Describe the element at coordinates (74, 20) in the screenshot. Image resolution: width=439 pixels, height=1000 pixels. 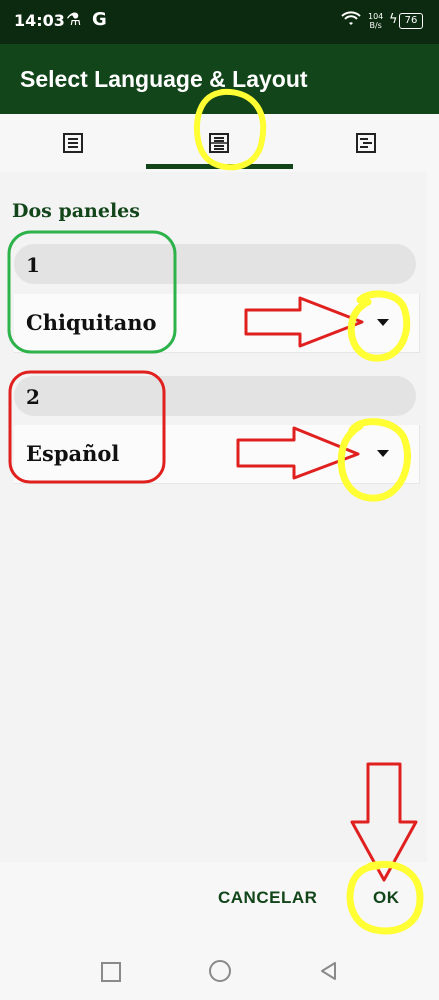
I see `flask-icon: ⚗` at that location.